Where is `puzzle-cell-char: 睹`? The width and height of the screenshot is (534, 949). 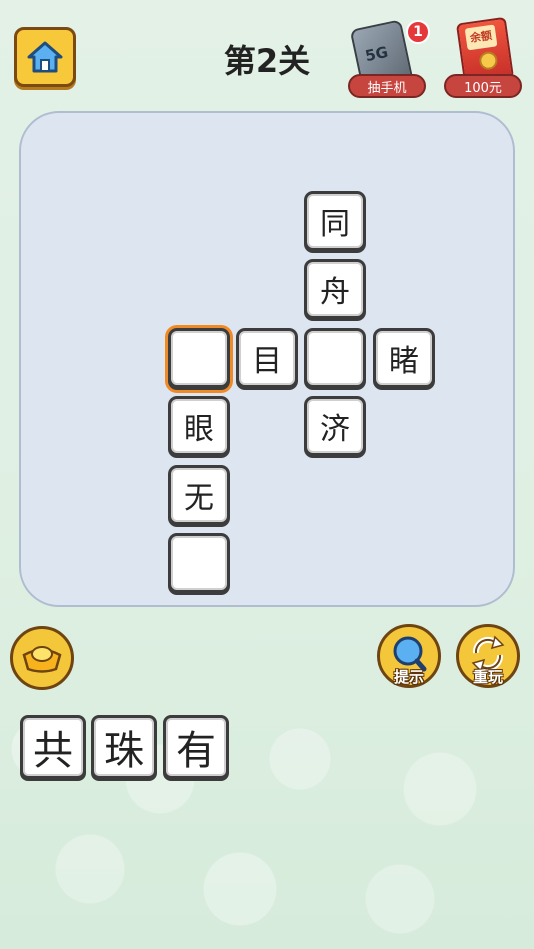
puzzle-cell-char: 睹 is located at coordinates (404, 358).